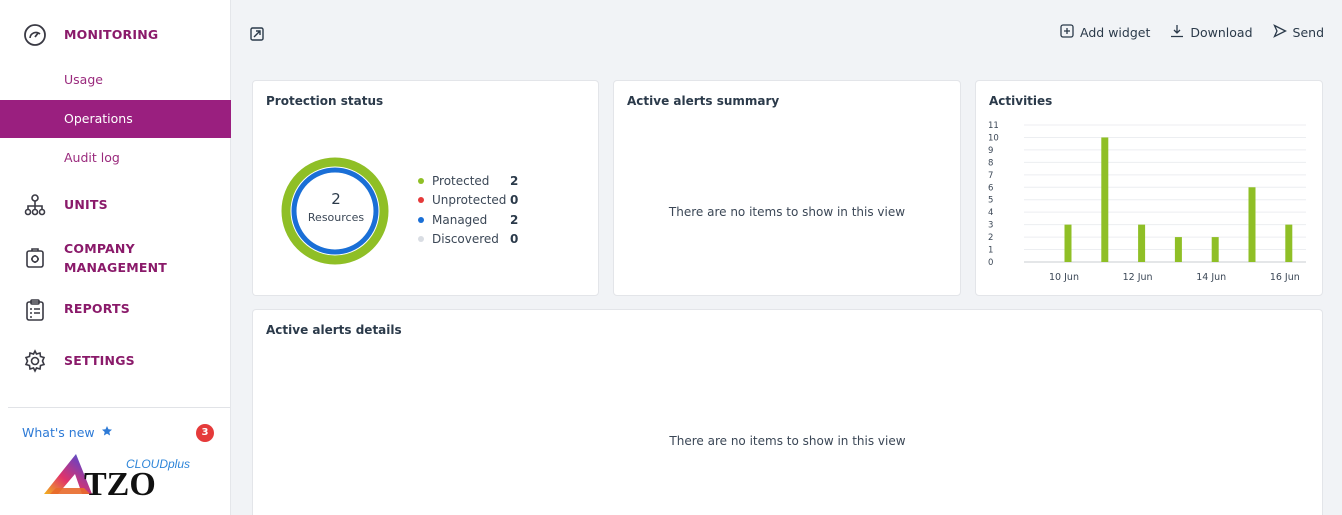  I want to click on donut-center-label: Resources, so click(336, 217).